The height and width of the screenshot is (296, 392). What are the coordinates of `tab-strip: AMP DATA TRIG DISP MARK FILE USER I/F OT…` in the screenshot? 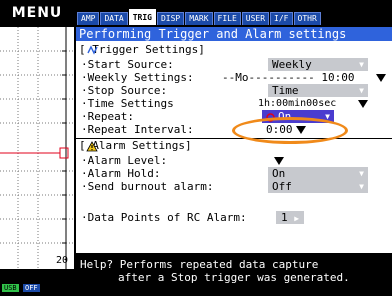 It's located at (199, 16).